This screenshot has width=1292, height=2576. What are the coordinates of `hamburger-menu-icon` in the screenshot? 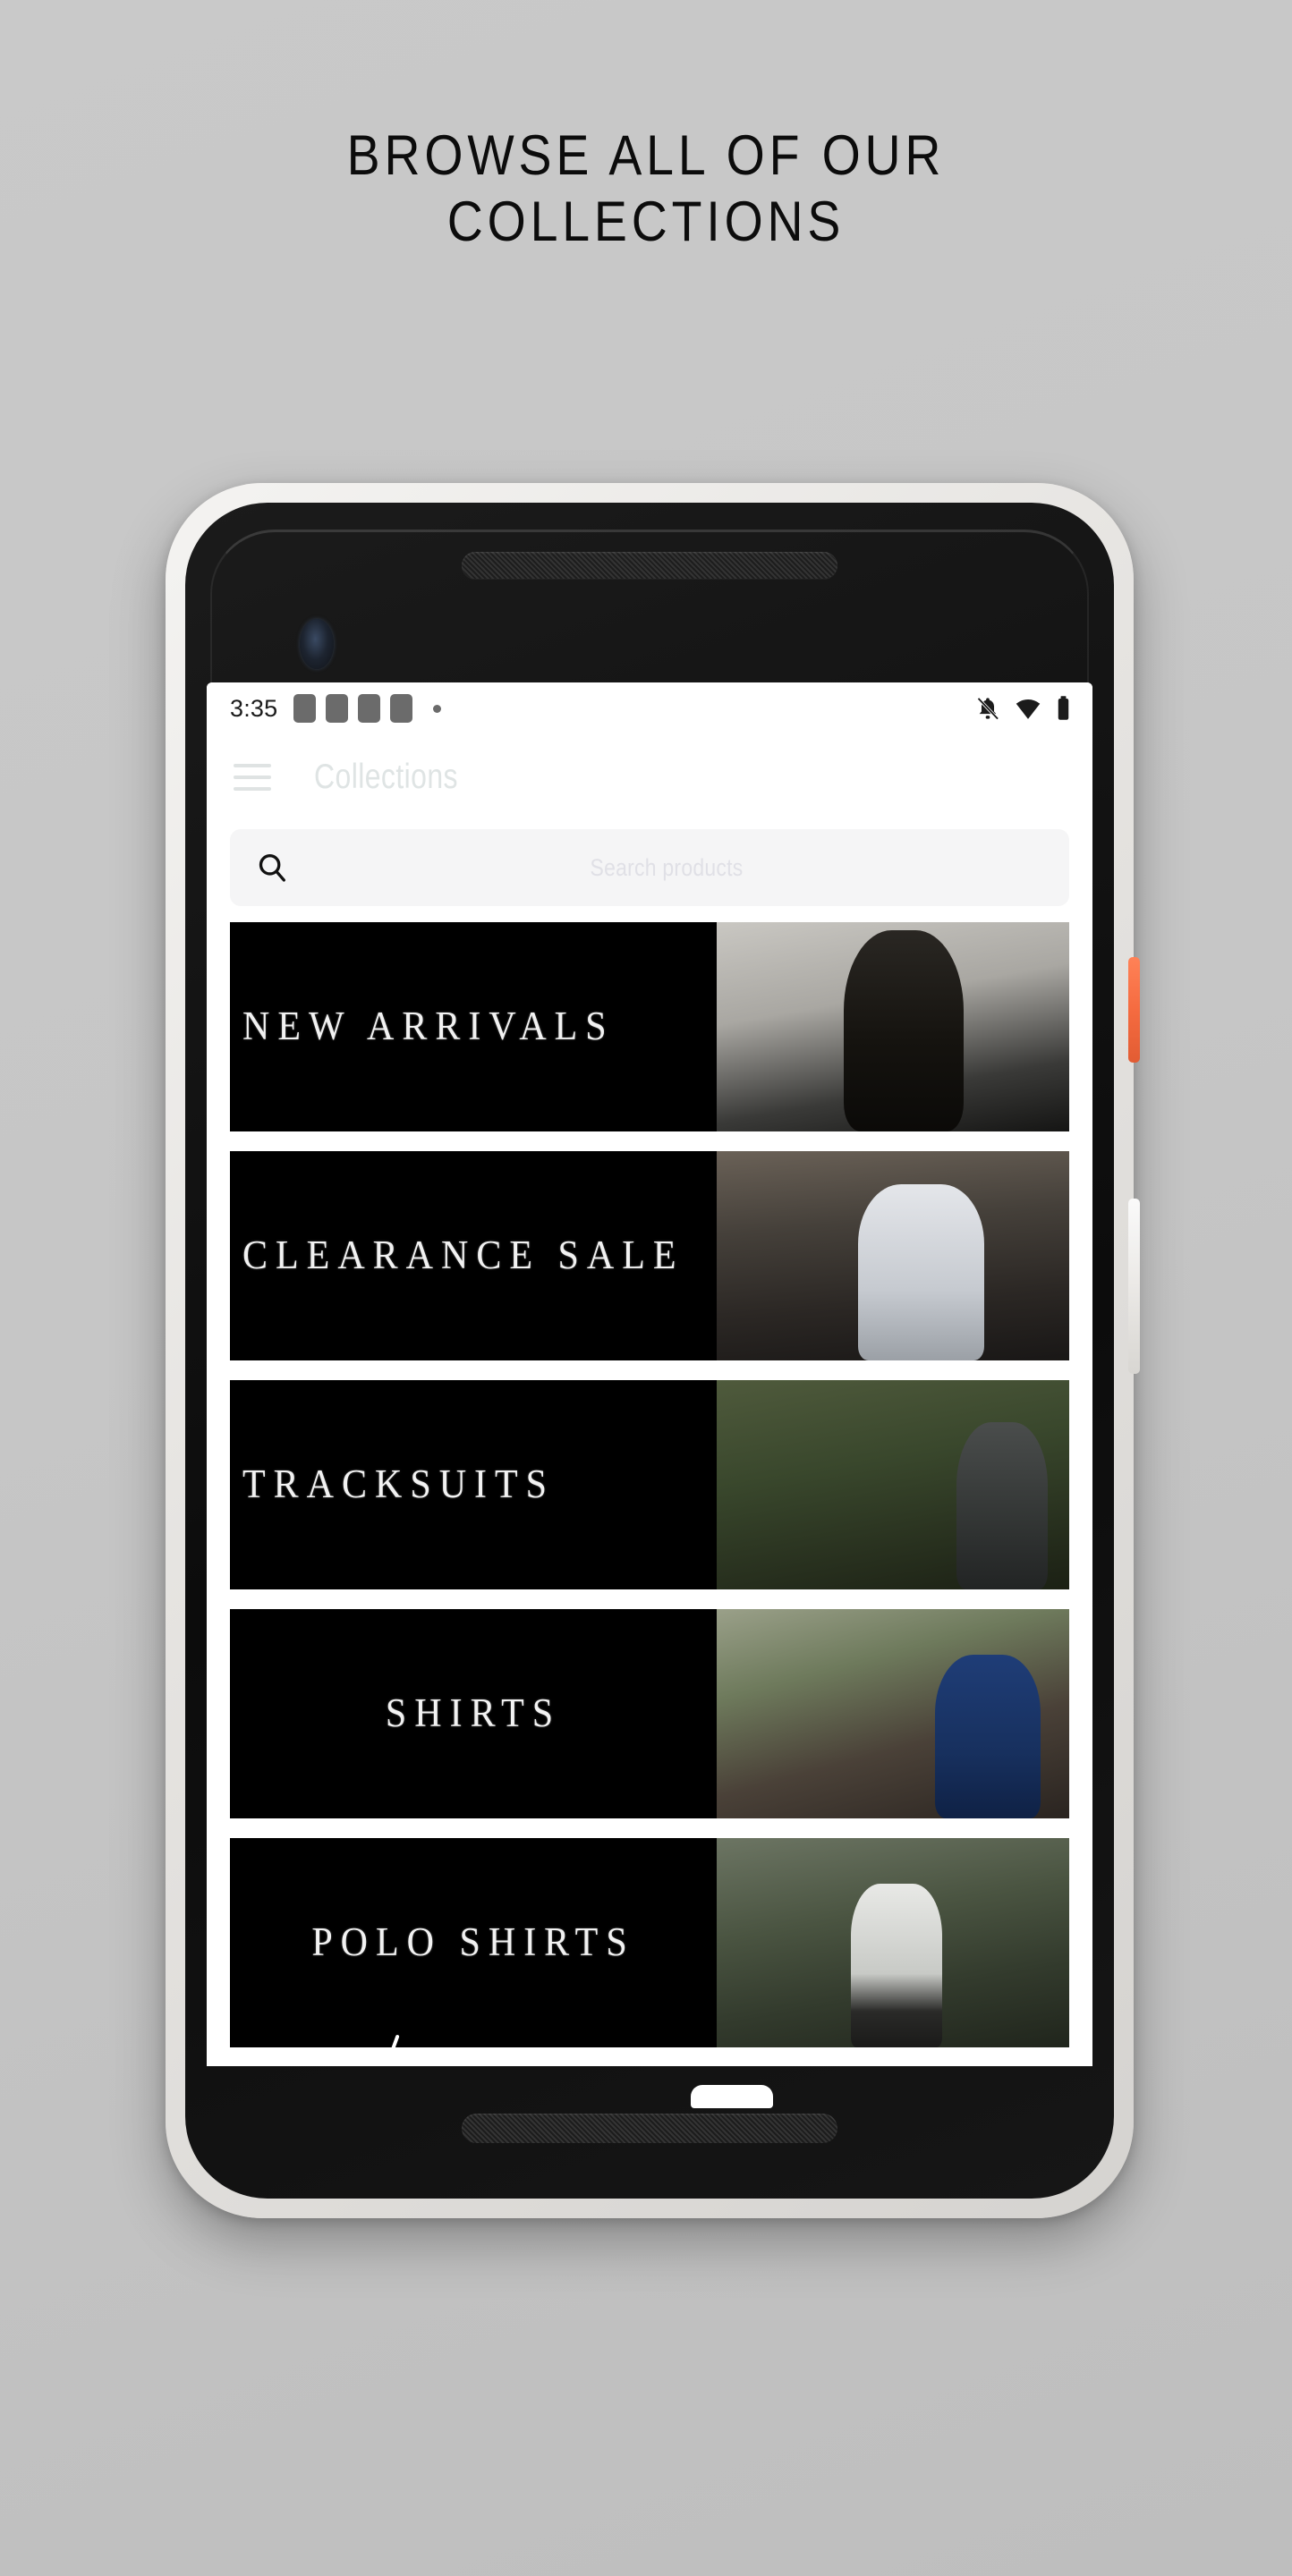 It's located at (252, 777).